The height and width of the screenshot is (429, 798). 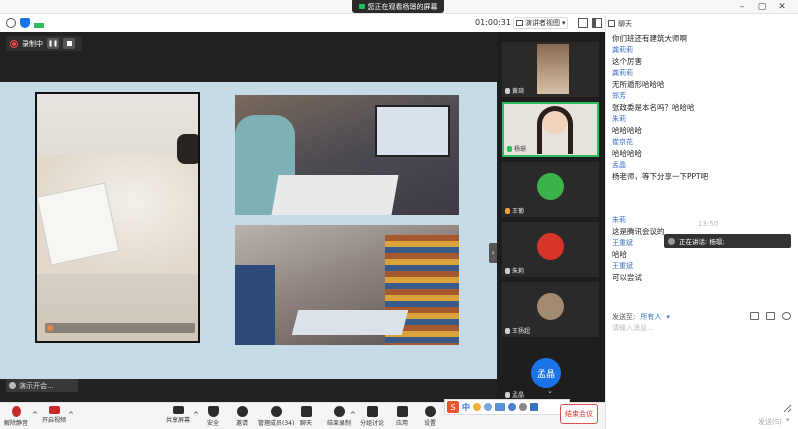 I want to click on unmute-button: 解除静音, so click(x=16, y=416).